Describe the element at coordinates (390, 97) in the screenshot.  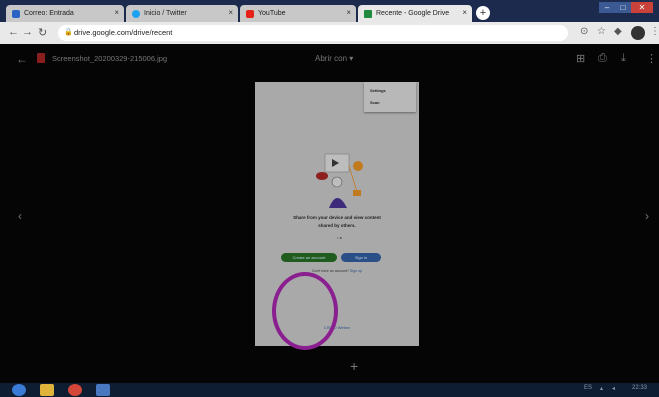
I see `overflow-menu: Settings Scan` at that location.